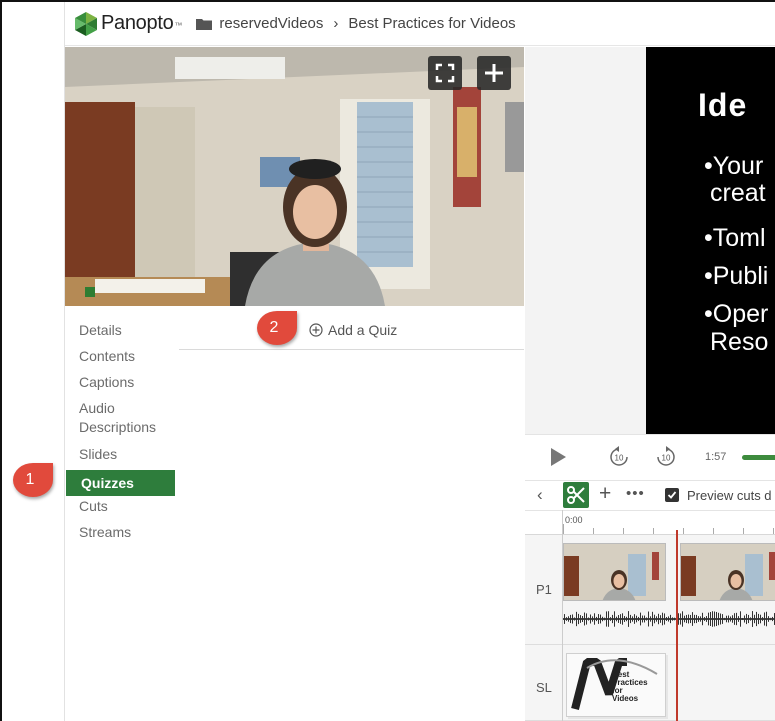  I want to click on add-stream-button, so click(494, 73).